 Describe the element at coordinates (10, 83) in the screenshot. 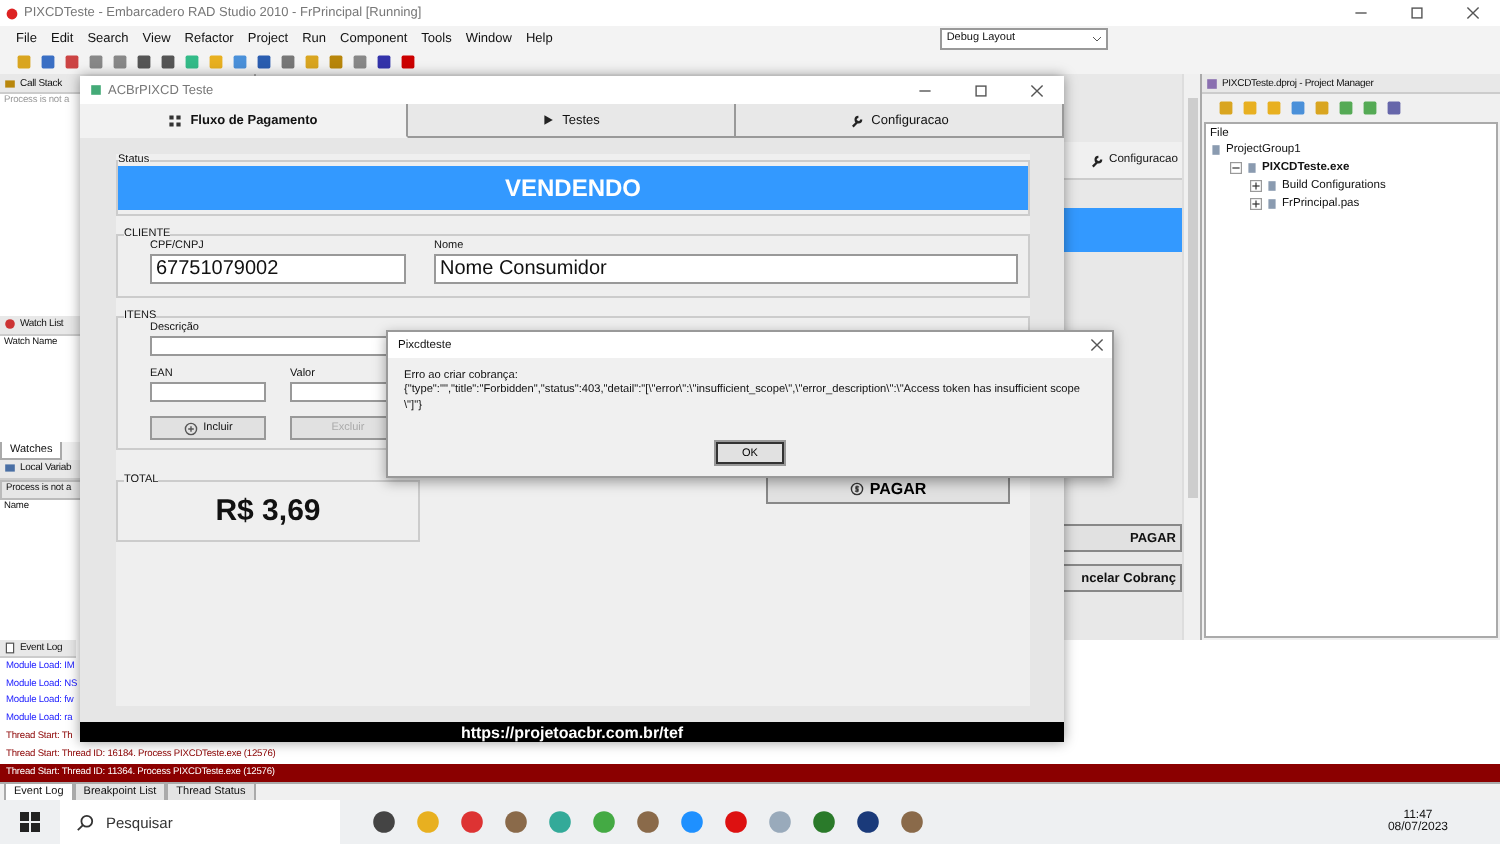

I see `stack-icon` at that location.